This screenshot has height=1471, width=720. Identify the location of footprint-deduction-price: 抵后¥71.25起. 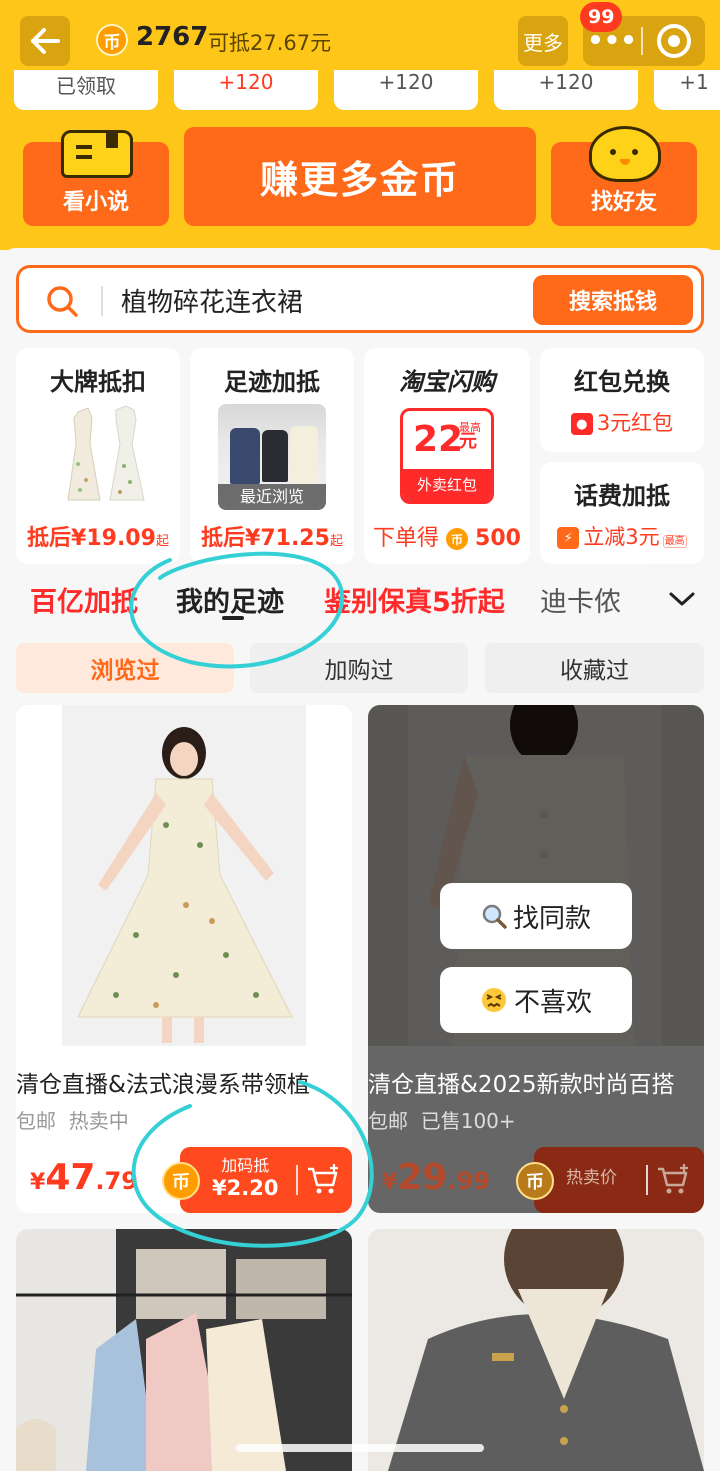
(272, 536).